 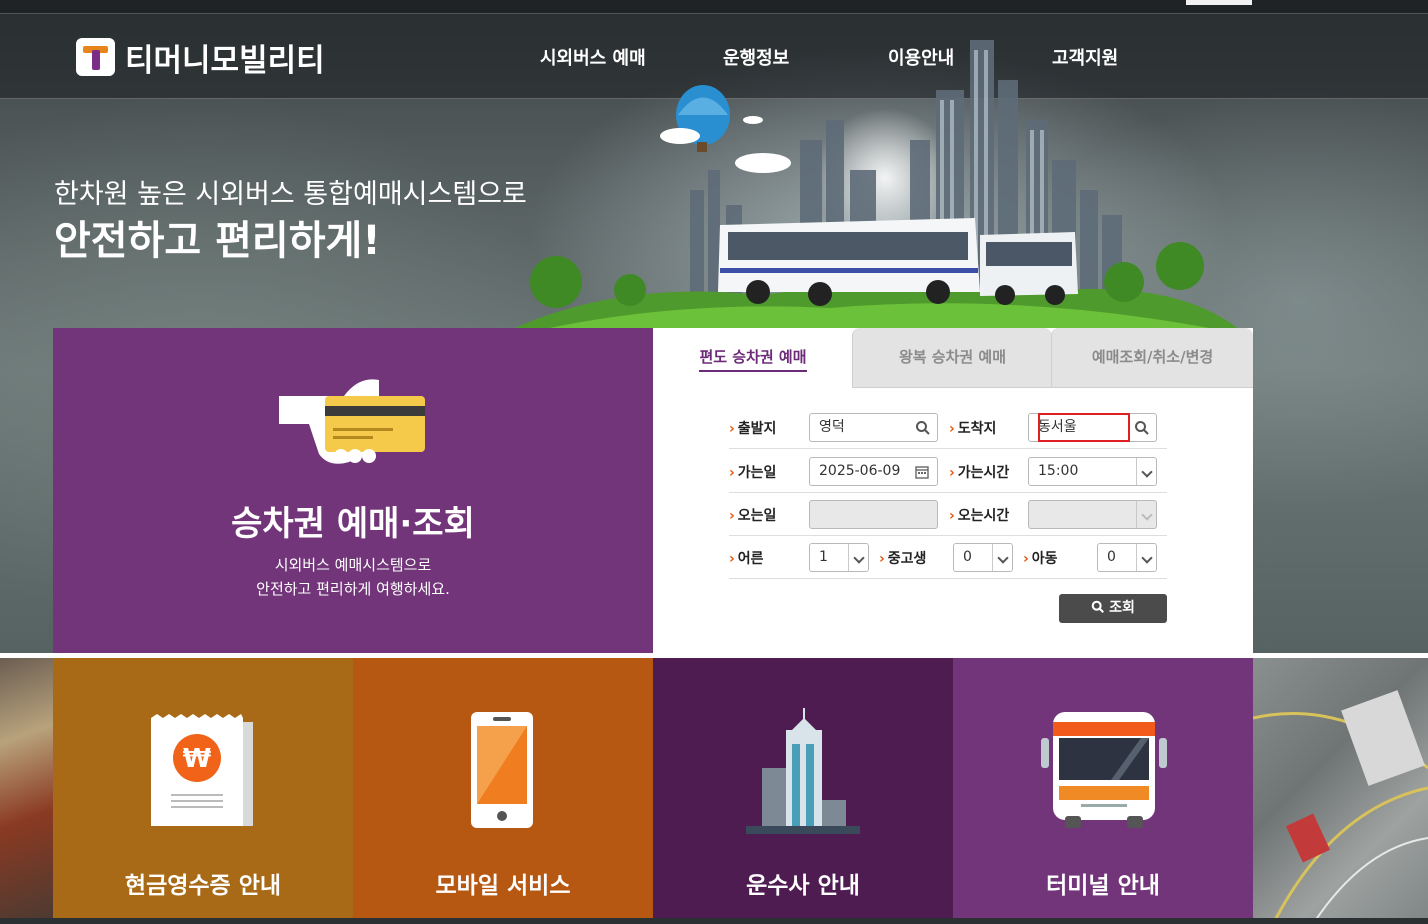 What do you see at coordinates (803, 771) in the screenshot?
I see `building-icon` at bounding box center [803, 771].